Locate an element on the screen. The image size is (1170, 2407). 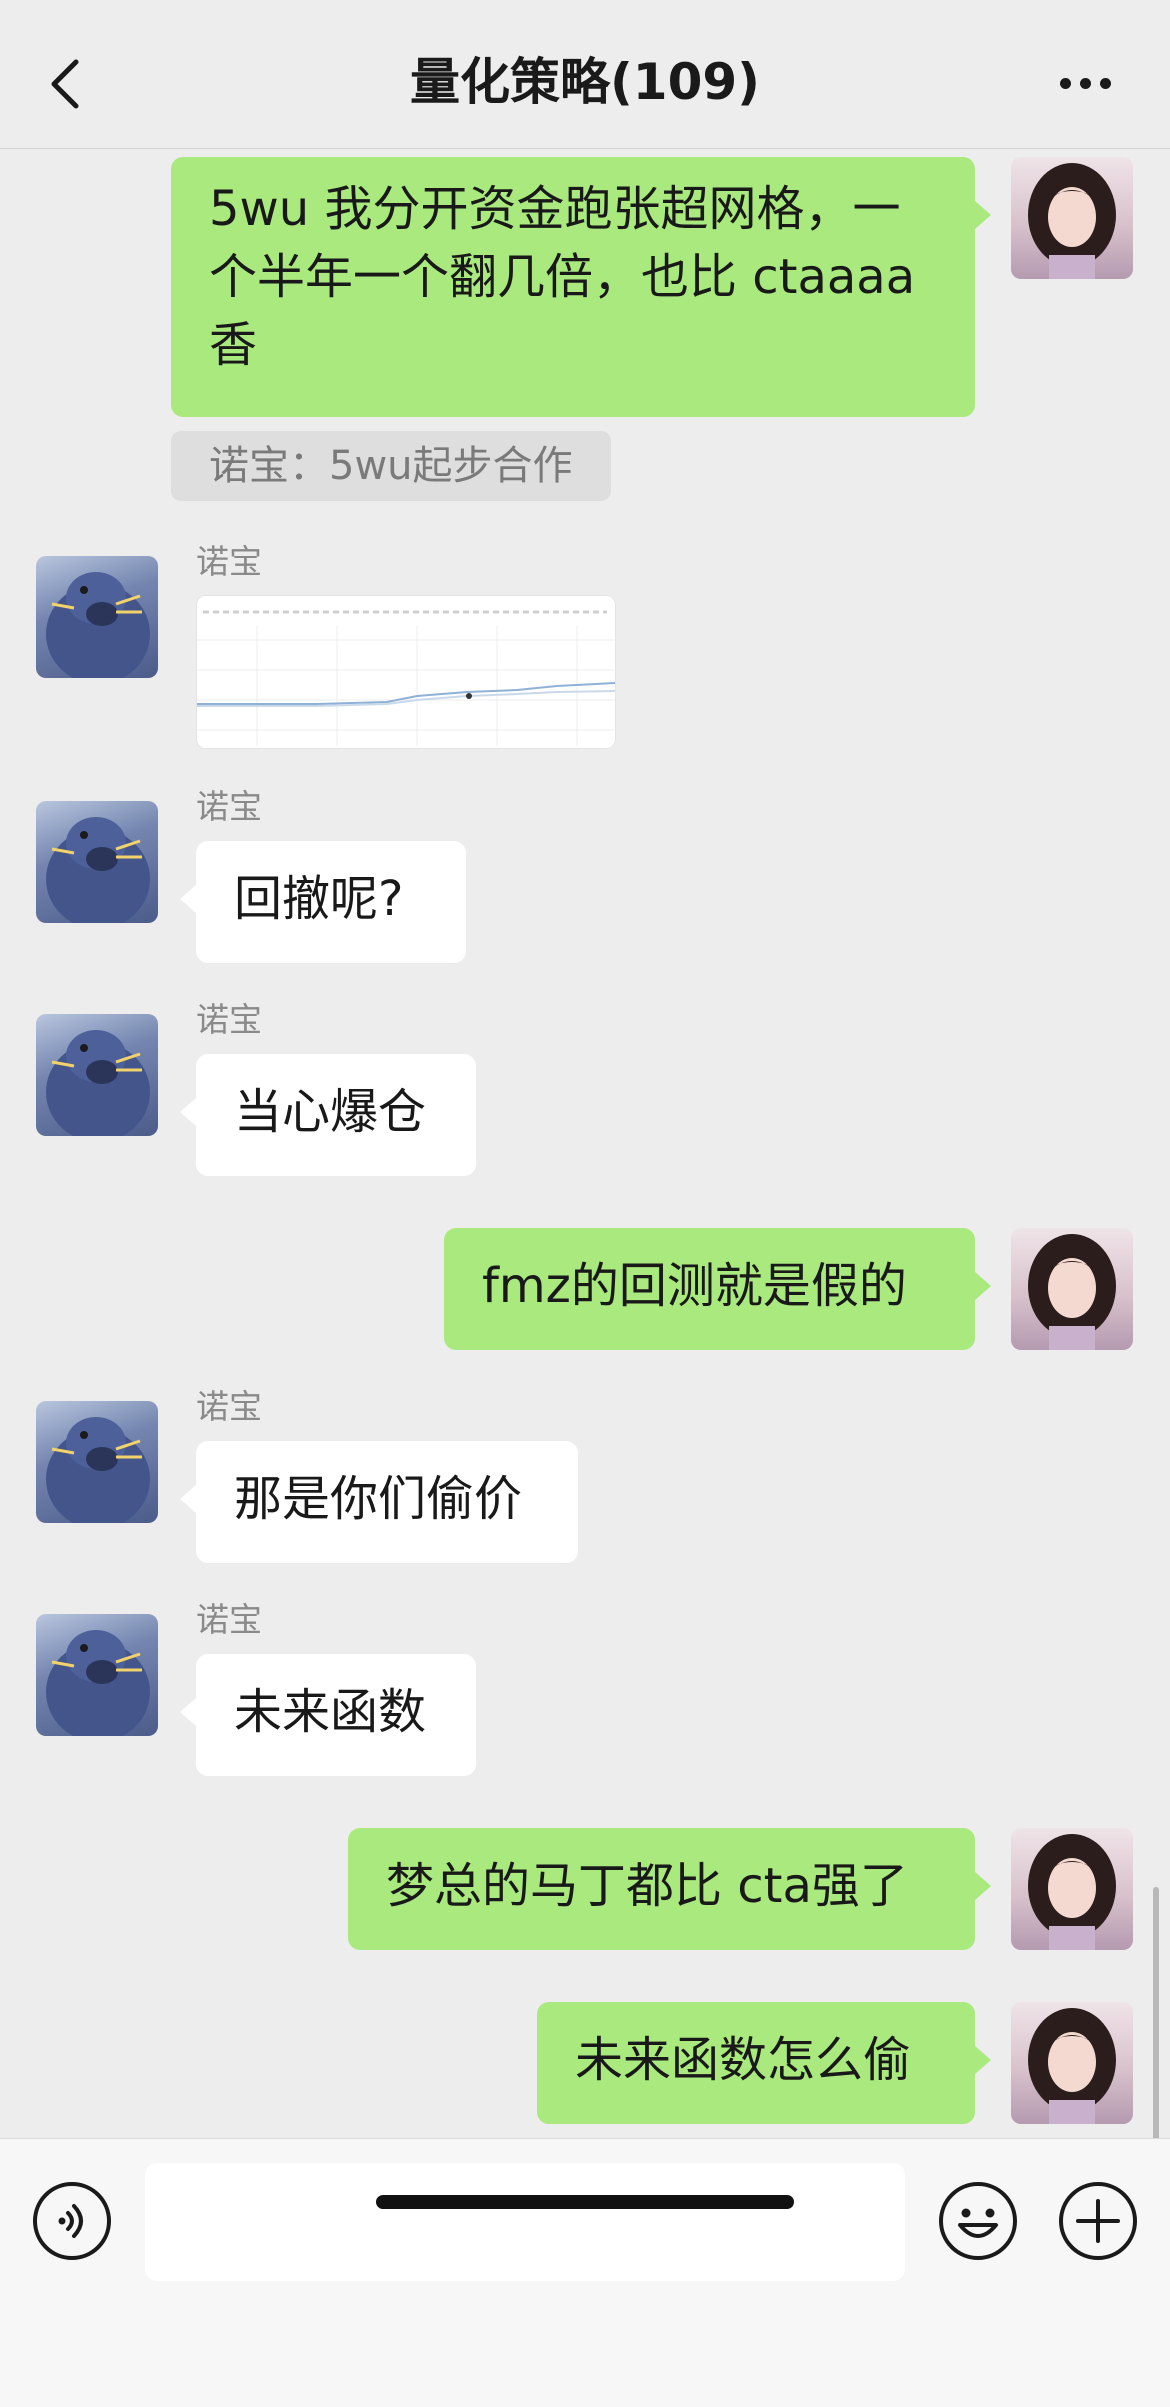
message-text: 未来函数 is located at coordinates (330, 1712).